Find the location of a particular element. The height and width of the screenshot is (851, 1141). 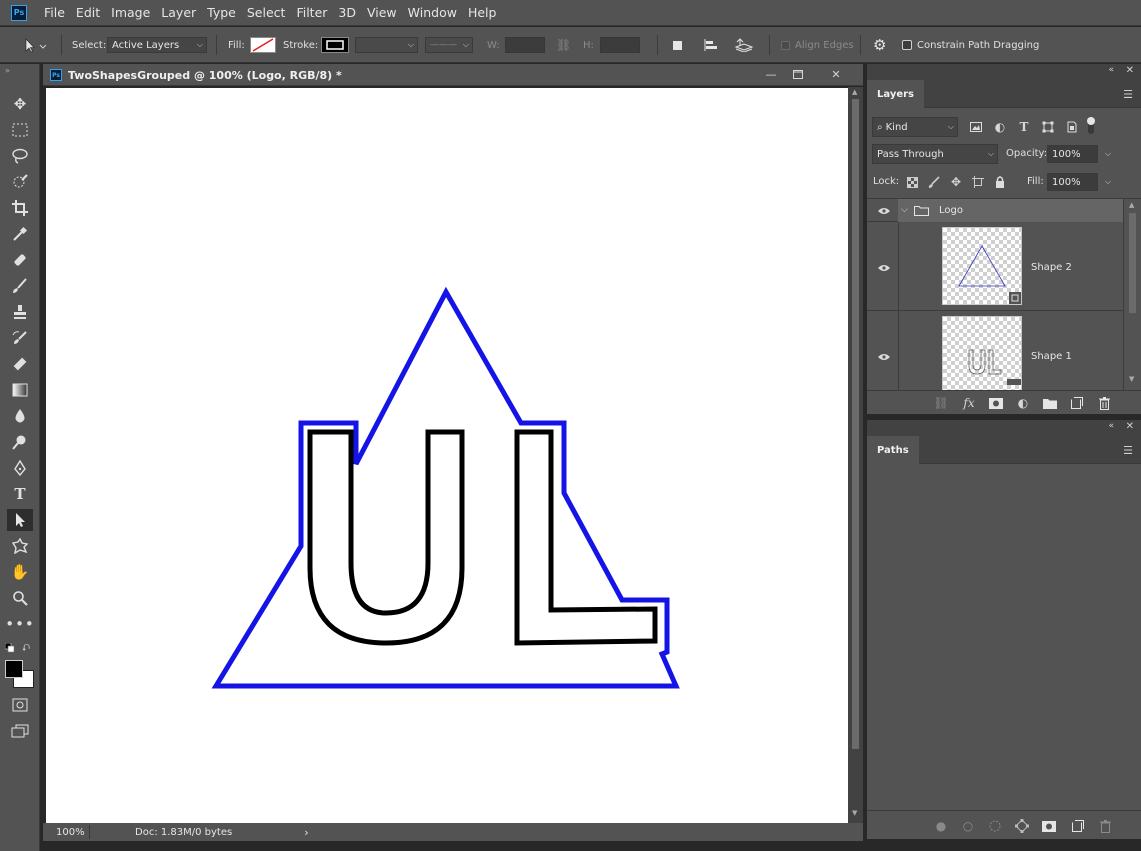

zoom-level: 100% is located at coordinates (66, 832).